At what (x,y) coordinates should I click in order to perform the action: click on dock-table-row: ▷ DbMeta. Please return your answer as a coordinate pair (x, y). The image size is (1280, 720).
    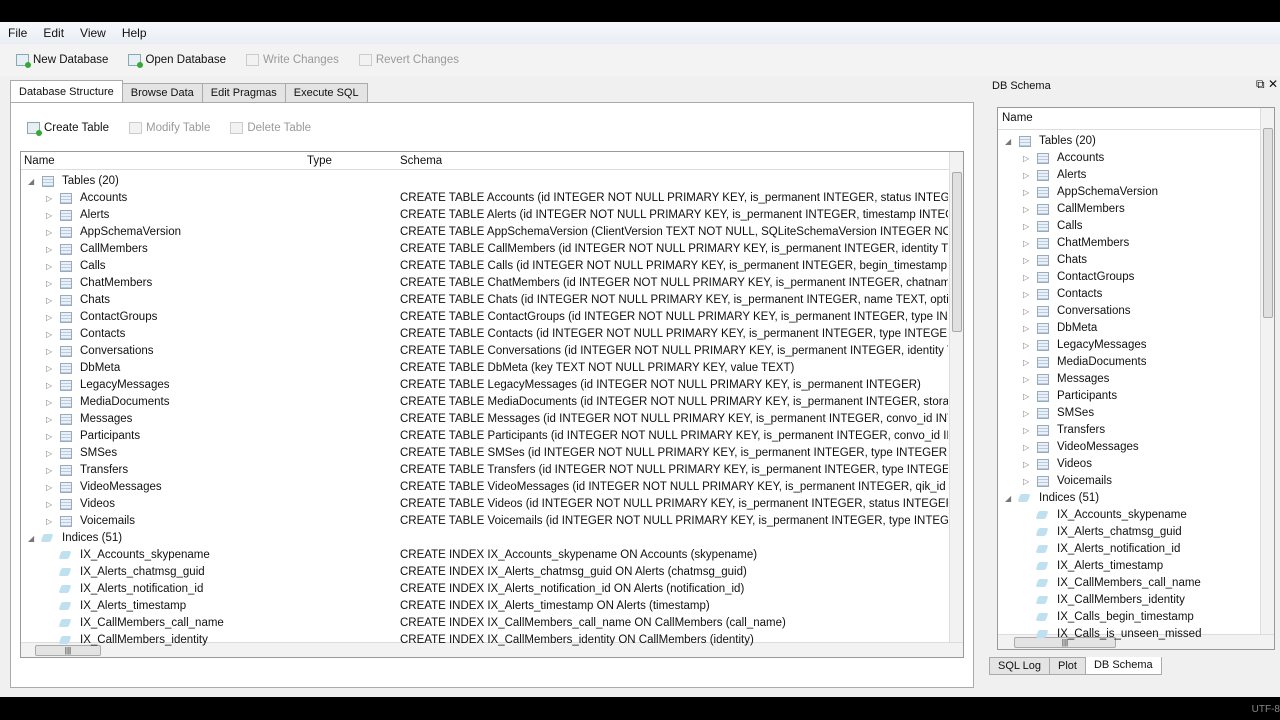
    Looking at the image, I should click on (1129, 328).